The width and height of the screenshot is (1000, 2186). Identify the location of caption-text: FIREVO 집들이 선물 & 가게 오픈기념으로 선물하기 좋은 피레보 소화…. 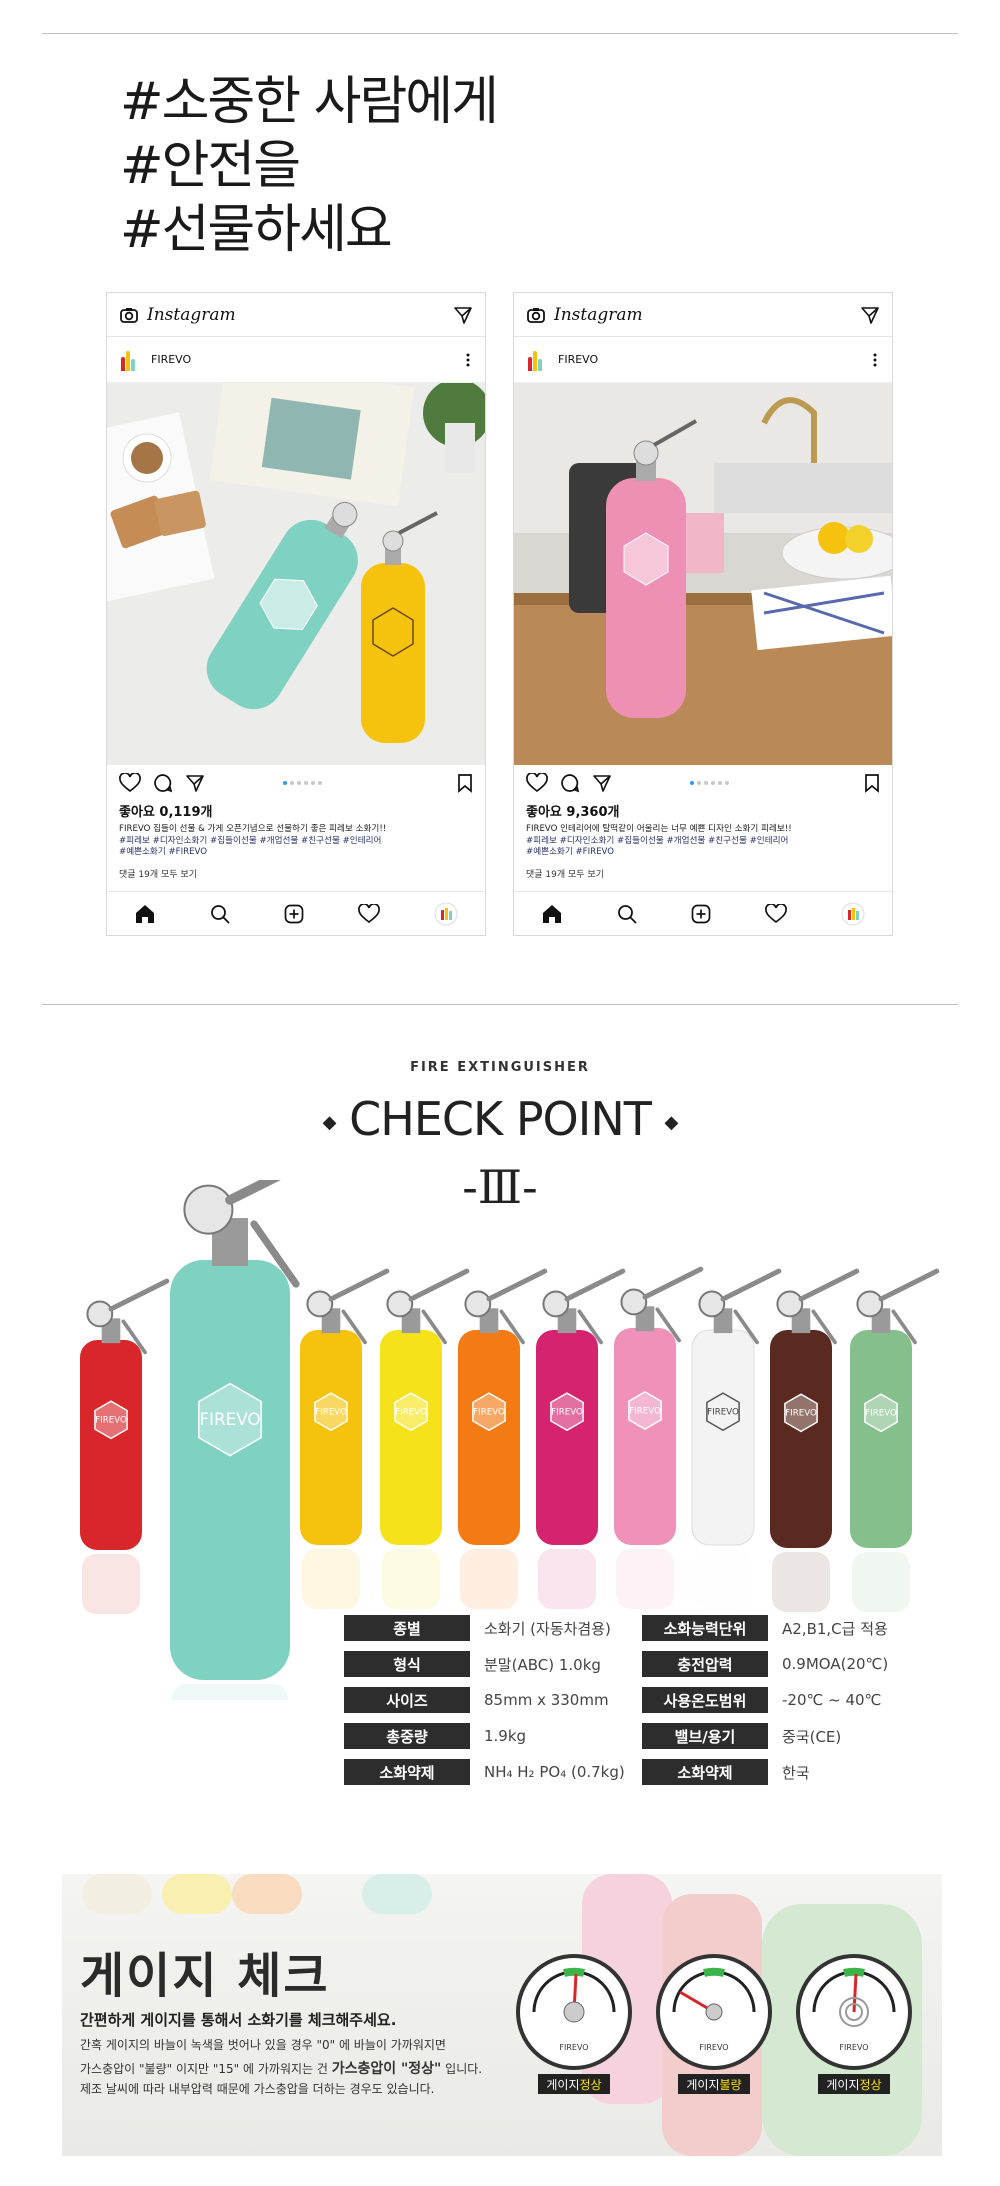
(253, 829).